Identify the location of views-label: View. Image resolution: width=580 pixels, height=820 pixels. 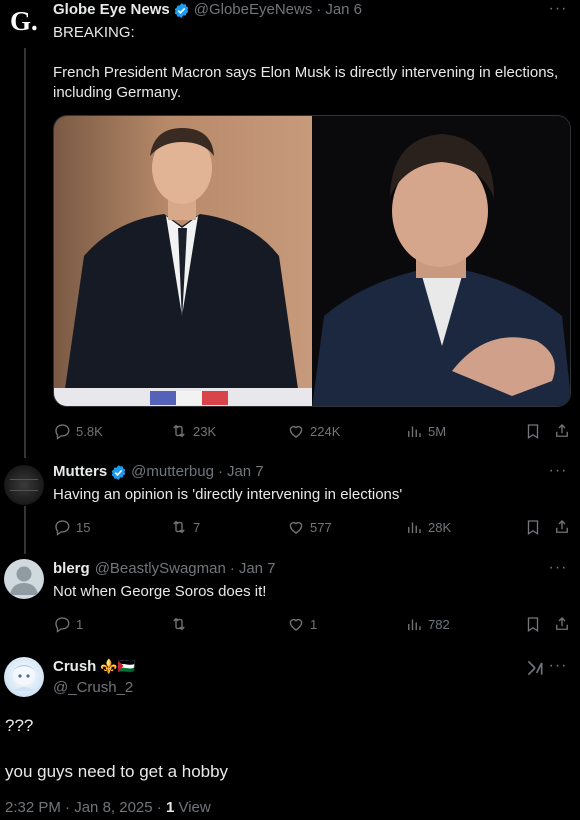
(194, 807).